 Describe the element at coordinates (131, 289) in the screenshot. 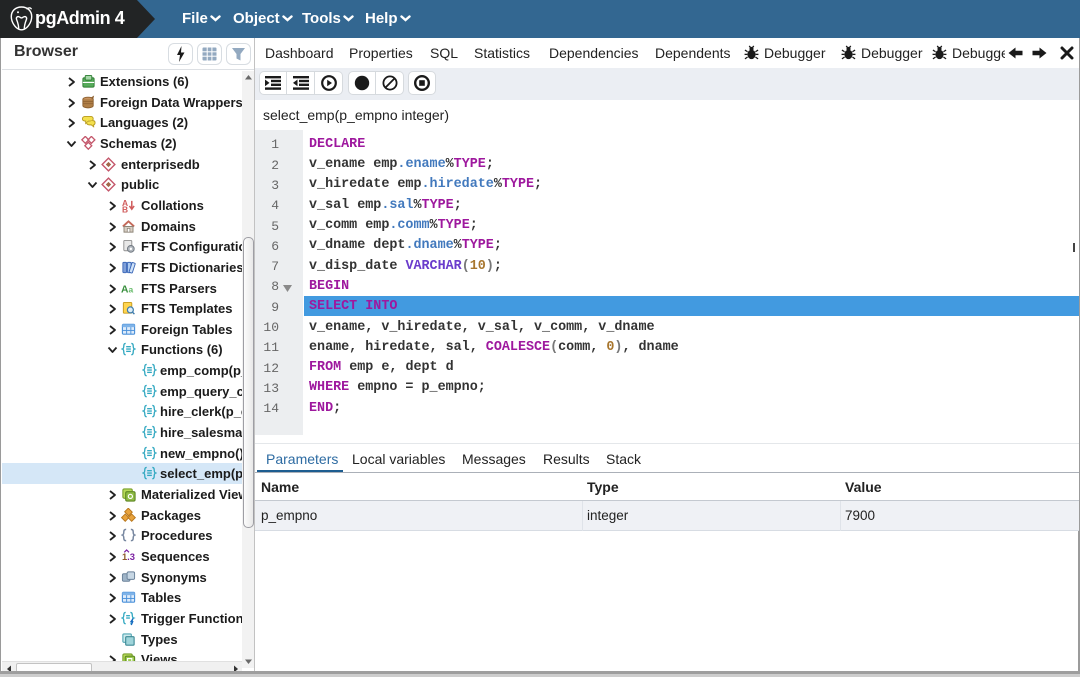

I see `svg-text: a` at that location.